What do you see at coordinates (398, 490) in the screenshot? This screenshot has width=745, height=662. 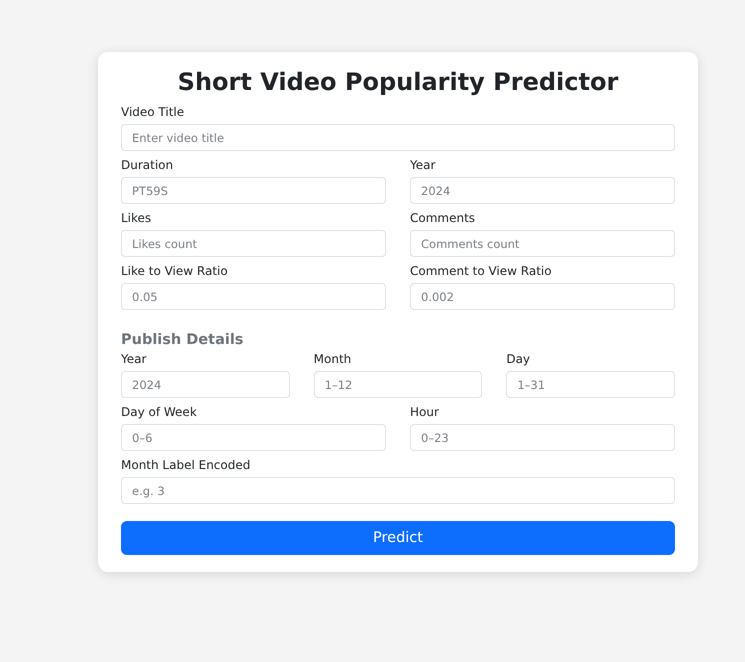 I see `input-field: e.g. 3` at bounding box center [398, 490].